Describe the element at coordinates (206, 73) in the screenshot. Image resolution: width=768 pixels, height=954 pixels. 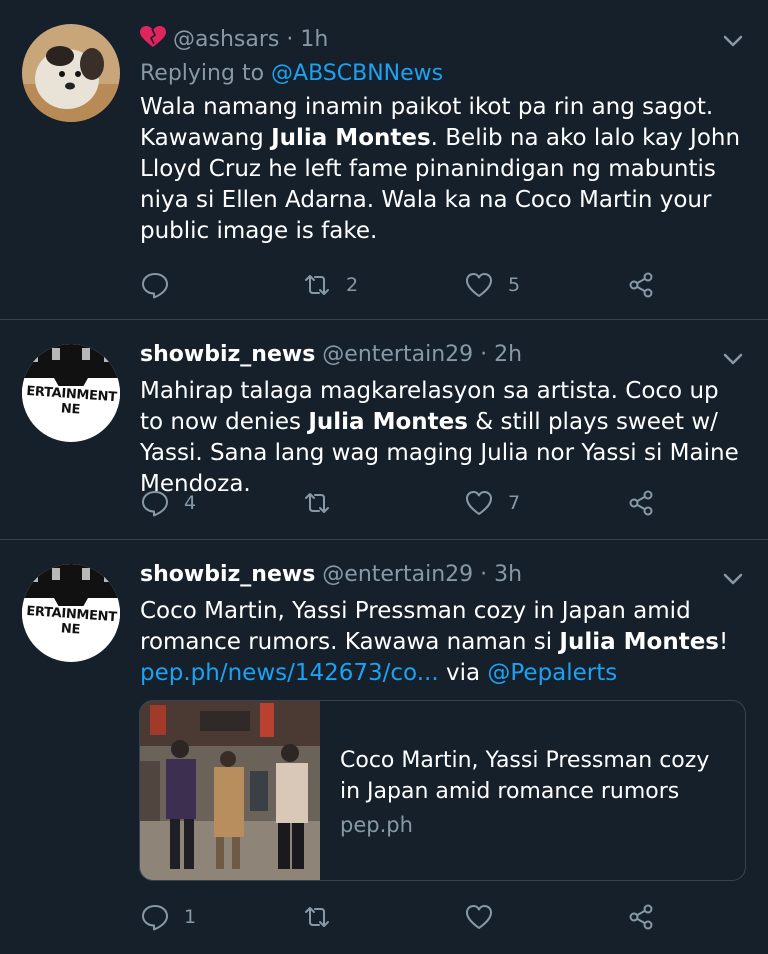
I see `replying-to-label: Replying to` at that location.